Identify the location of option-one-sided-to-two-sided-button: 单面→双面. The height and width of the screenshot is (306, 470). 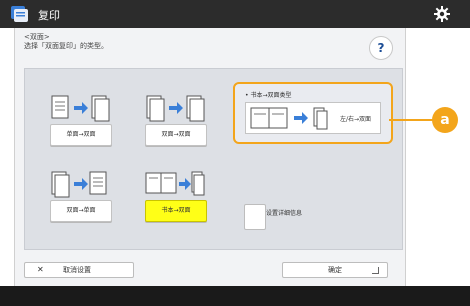
(81, 135).